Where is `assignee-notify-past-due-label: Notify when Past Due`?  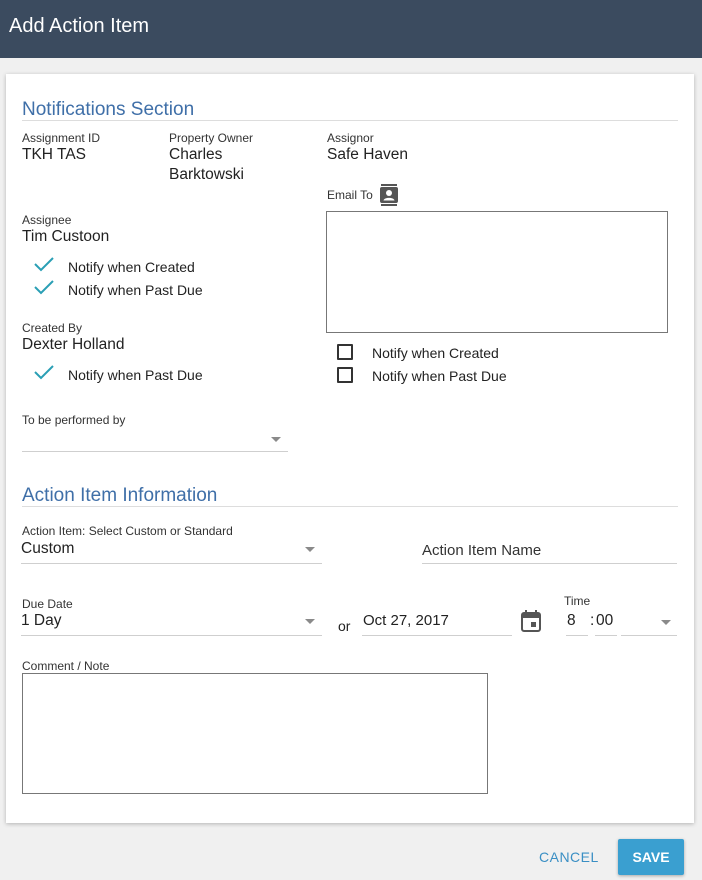
assignee-notify-past-due-label: Notify when Past Due is located at coordinates (135, 290).